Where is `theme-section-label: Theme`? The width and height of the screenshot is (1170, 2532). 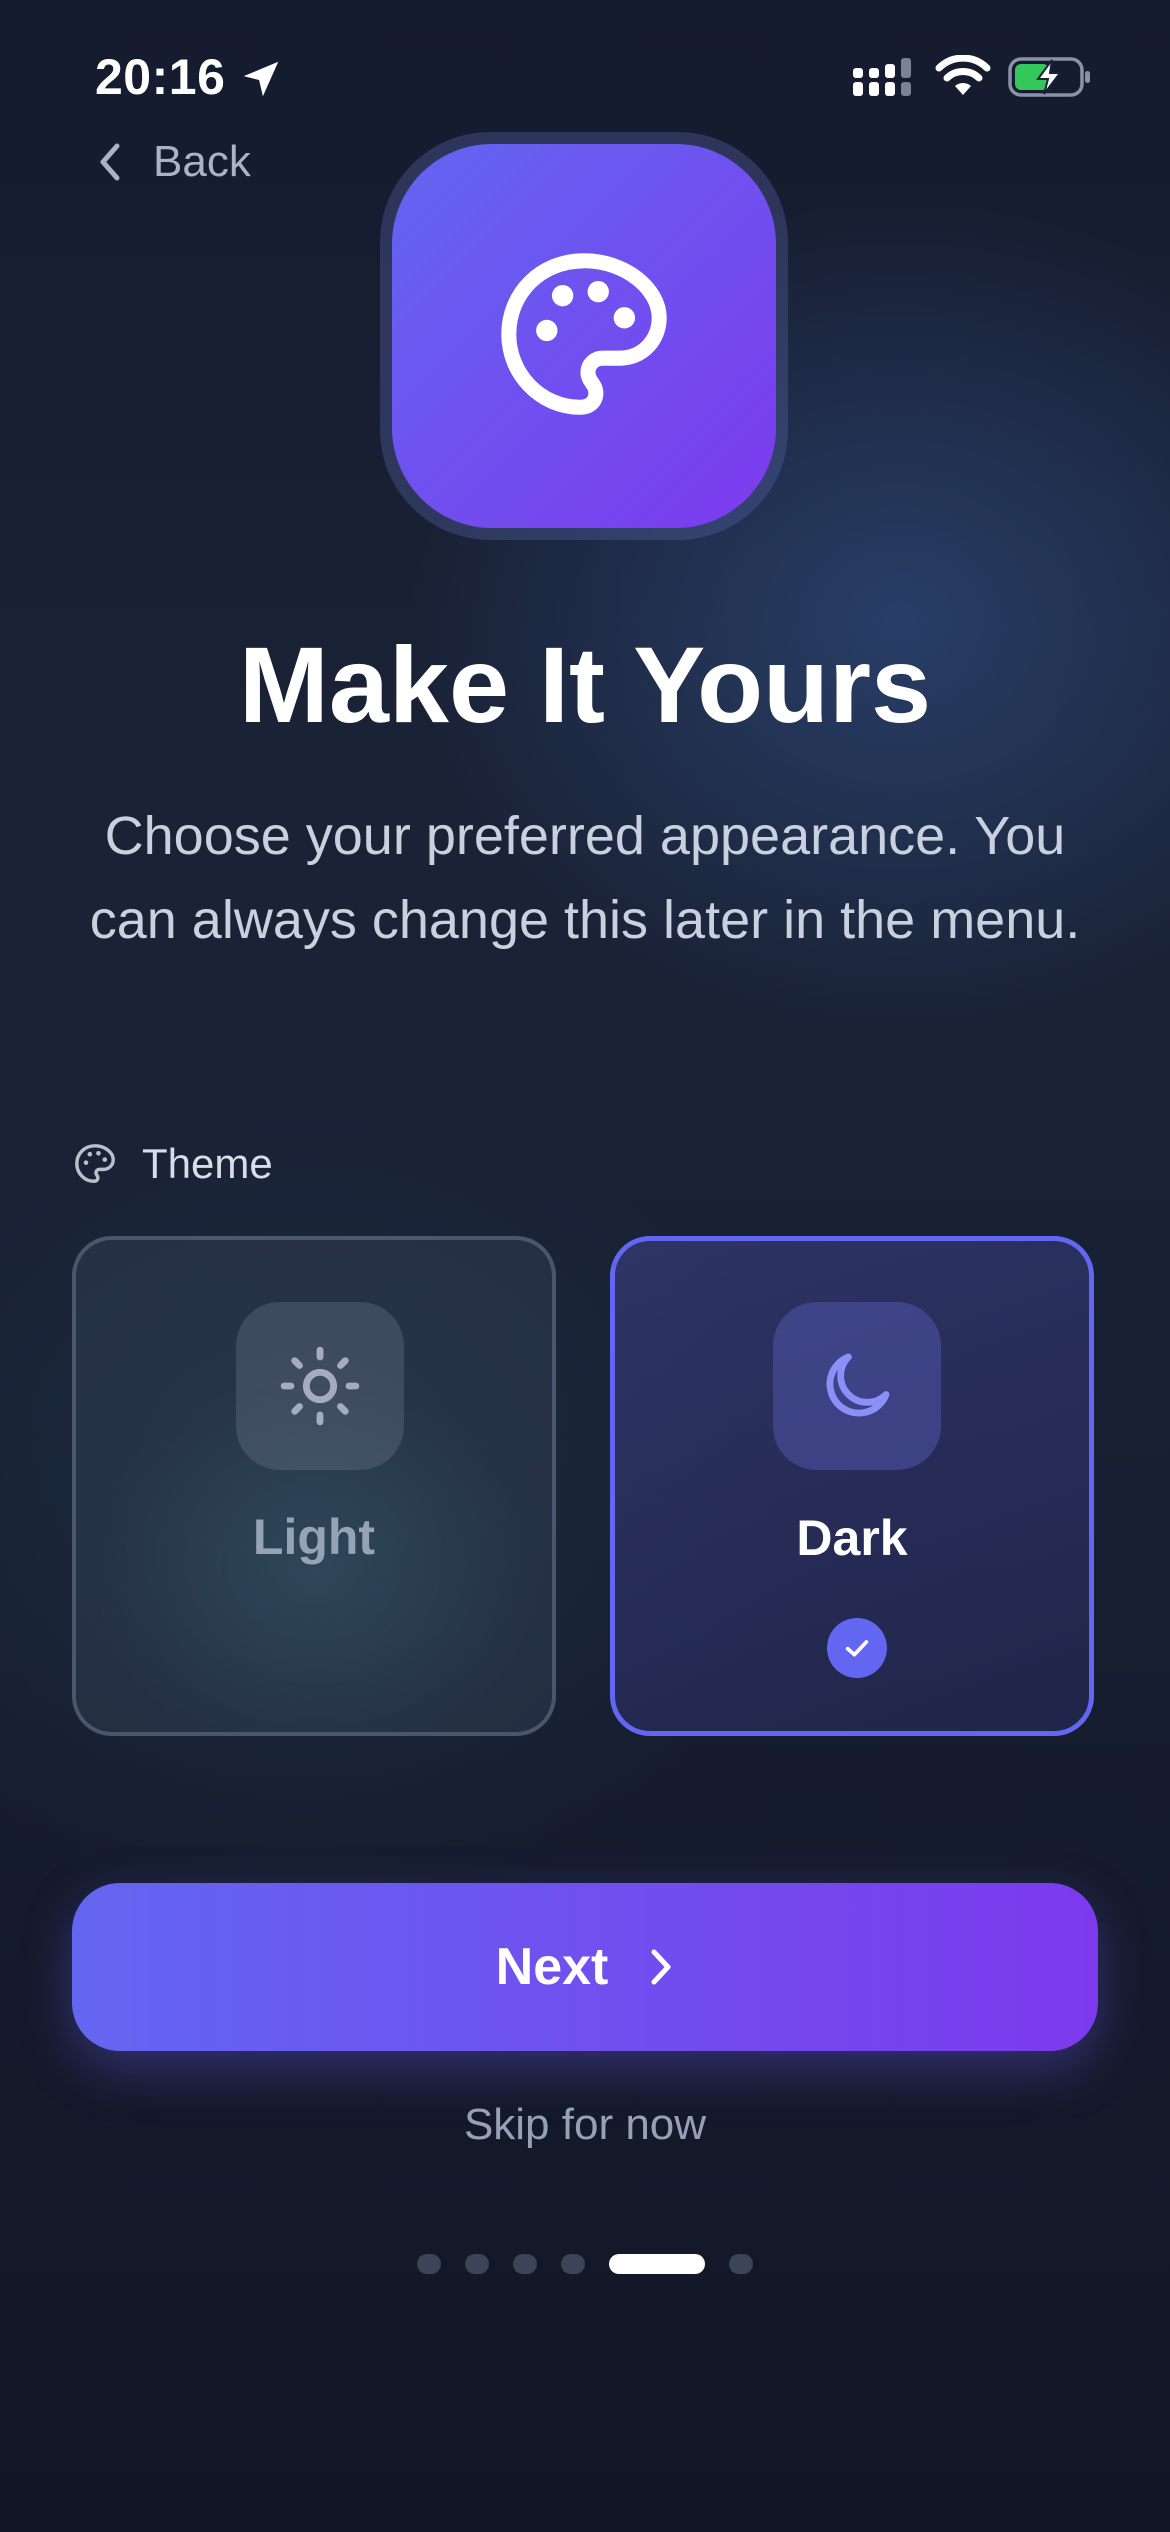 theme-section-label: Theme is located at coordinates (172, 1164).